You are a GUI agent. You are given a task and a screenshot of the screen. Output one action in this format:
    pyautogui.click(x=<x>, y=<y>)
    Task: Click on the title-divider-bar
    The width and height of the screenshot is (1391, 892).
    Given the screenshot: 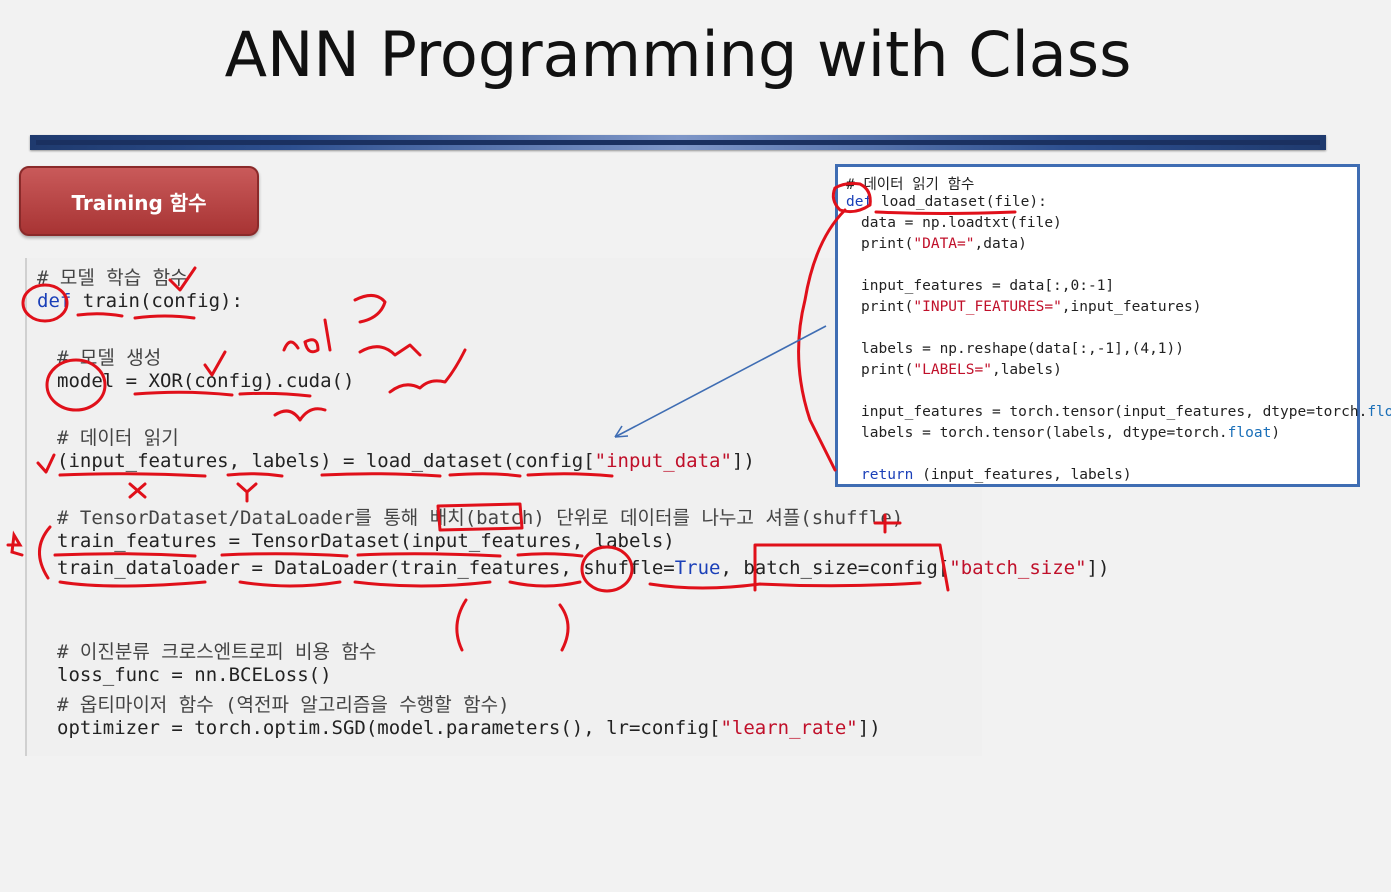 What is the action you would take?
    pyautogui.click(x=678, y=142)
    